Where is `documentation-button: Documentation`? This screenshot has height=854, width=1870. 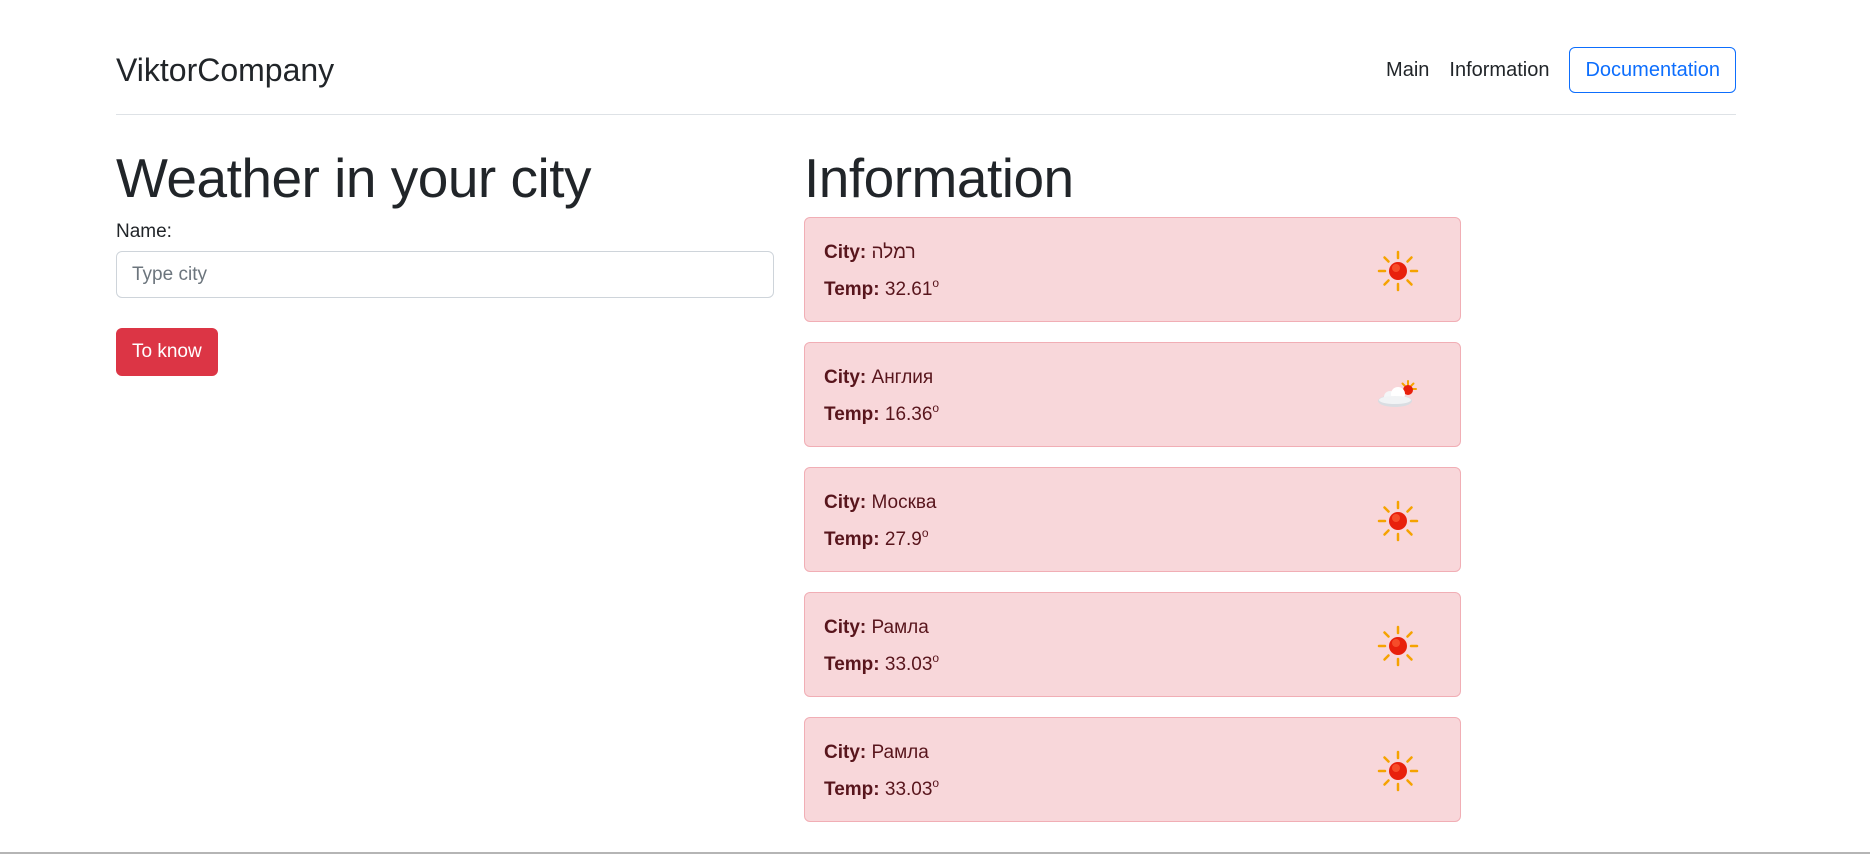
documentation-button: Documentation is located at coordinates (1652, 70).